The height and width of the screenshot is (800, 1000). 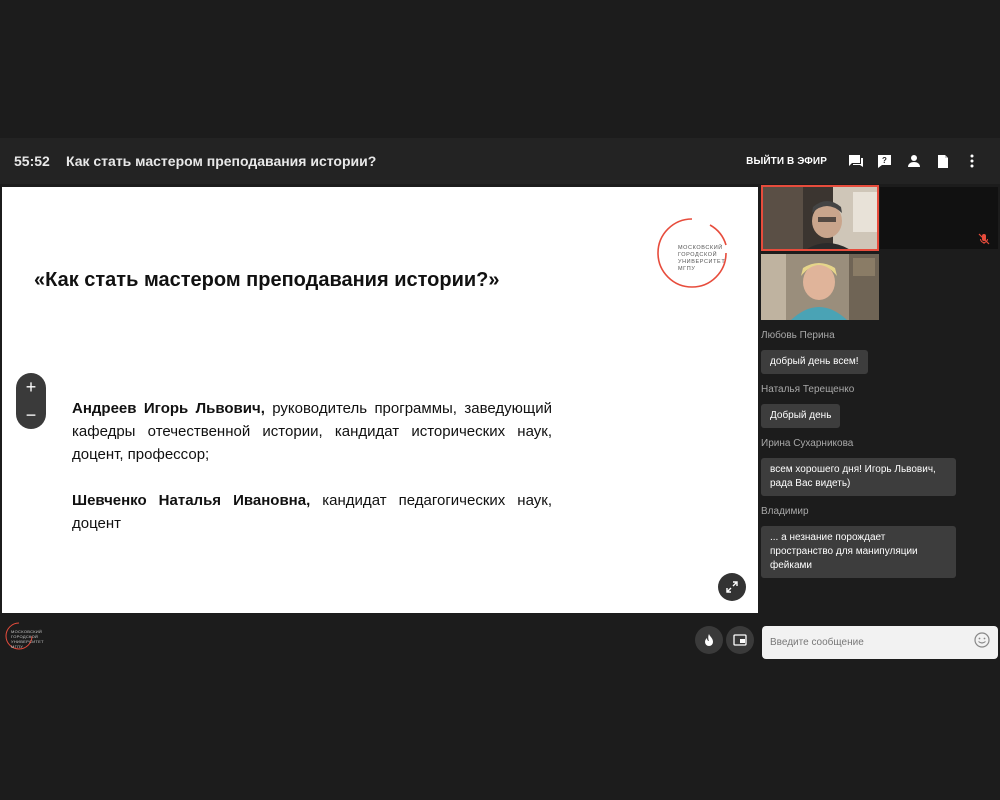 I want to click on person-icon, so click(x=913, y=161).